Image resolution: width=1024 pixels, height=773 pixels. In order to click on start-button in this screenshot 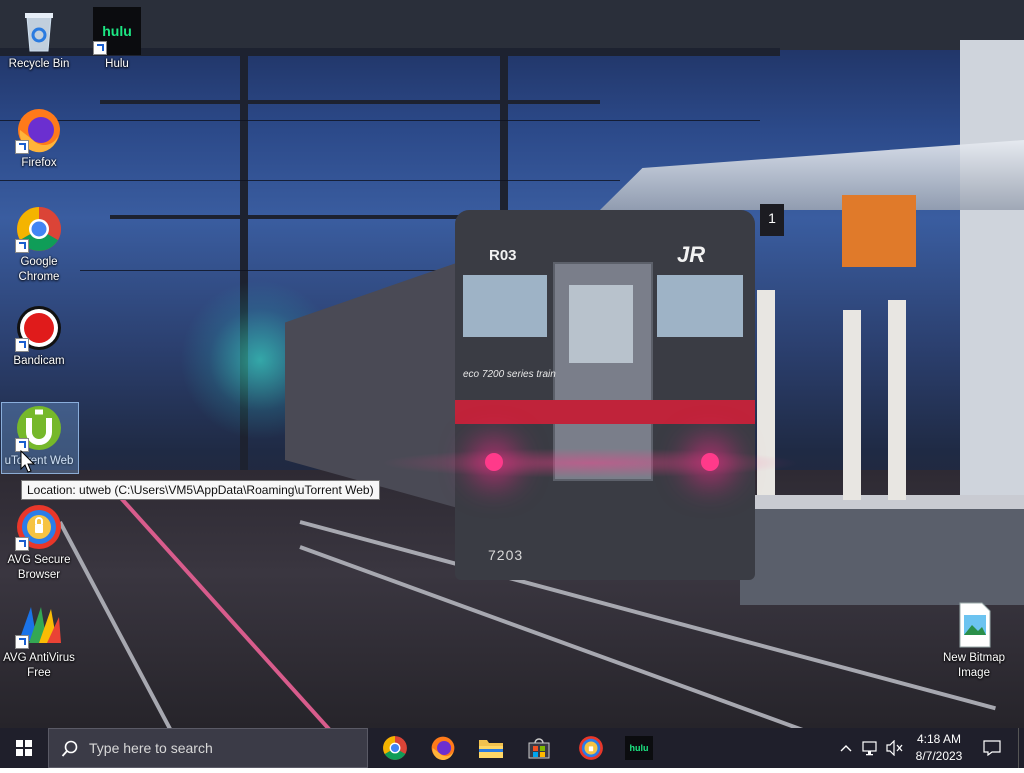, I will do `click(24, 748)`.